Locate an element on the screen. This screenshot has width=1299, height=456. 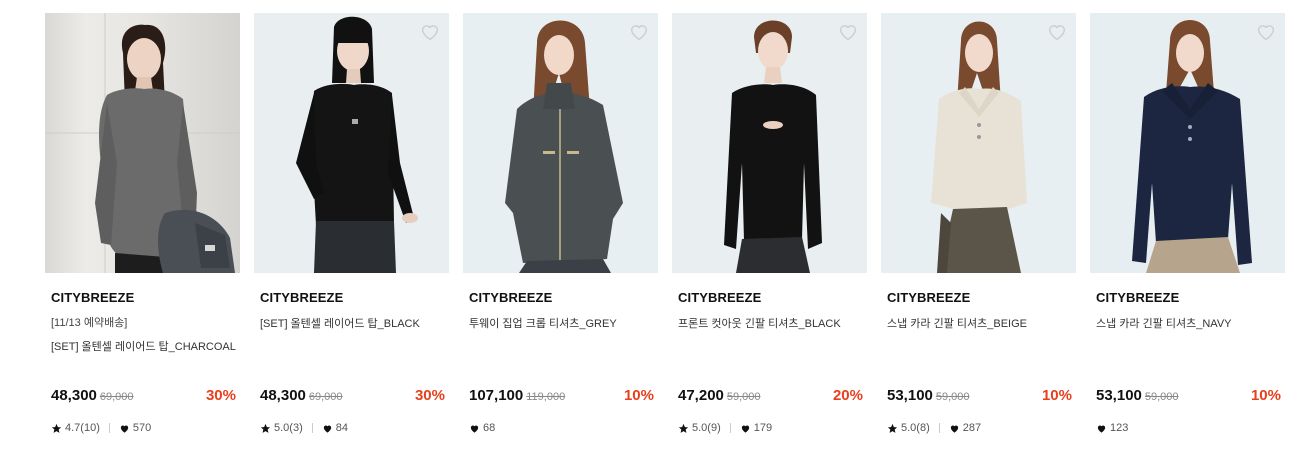
price-row: 107,100 119,000 10% is located at coordinates (561, 397).